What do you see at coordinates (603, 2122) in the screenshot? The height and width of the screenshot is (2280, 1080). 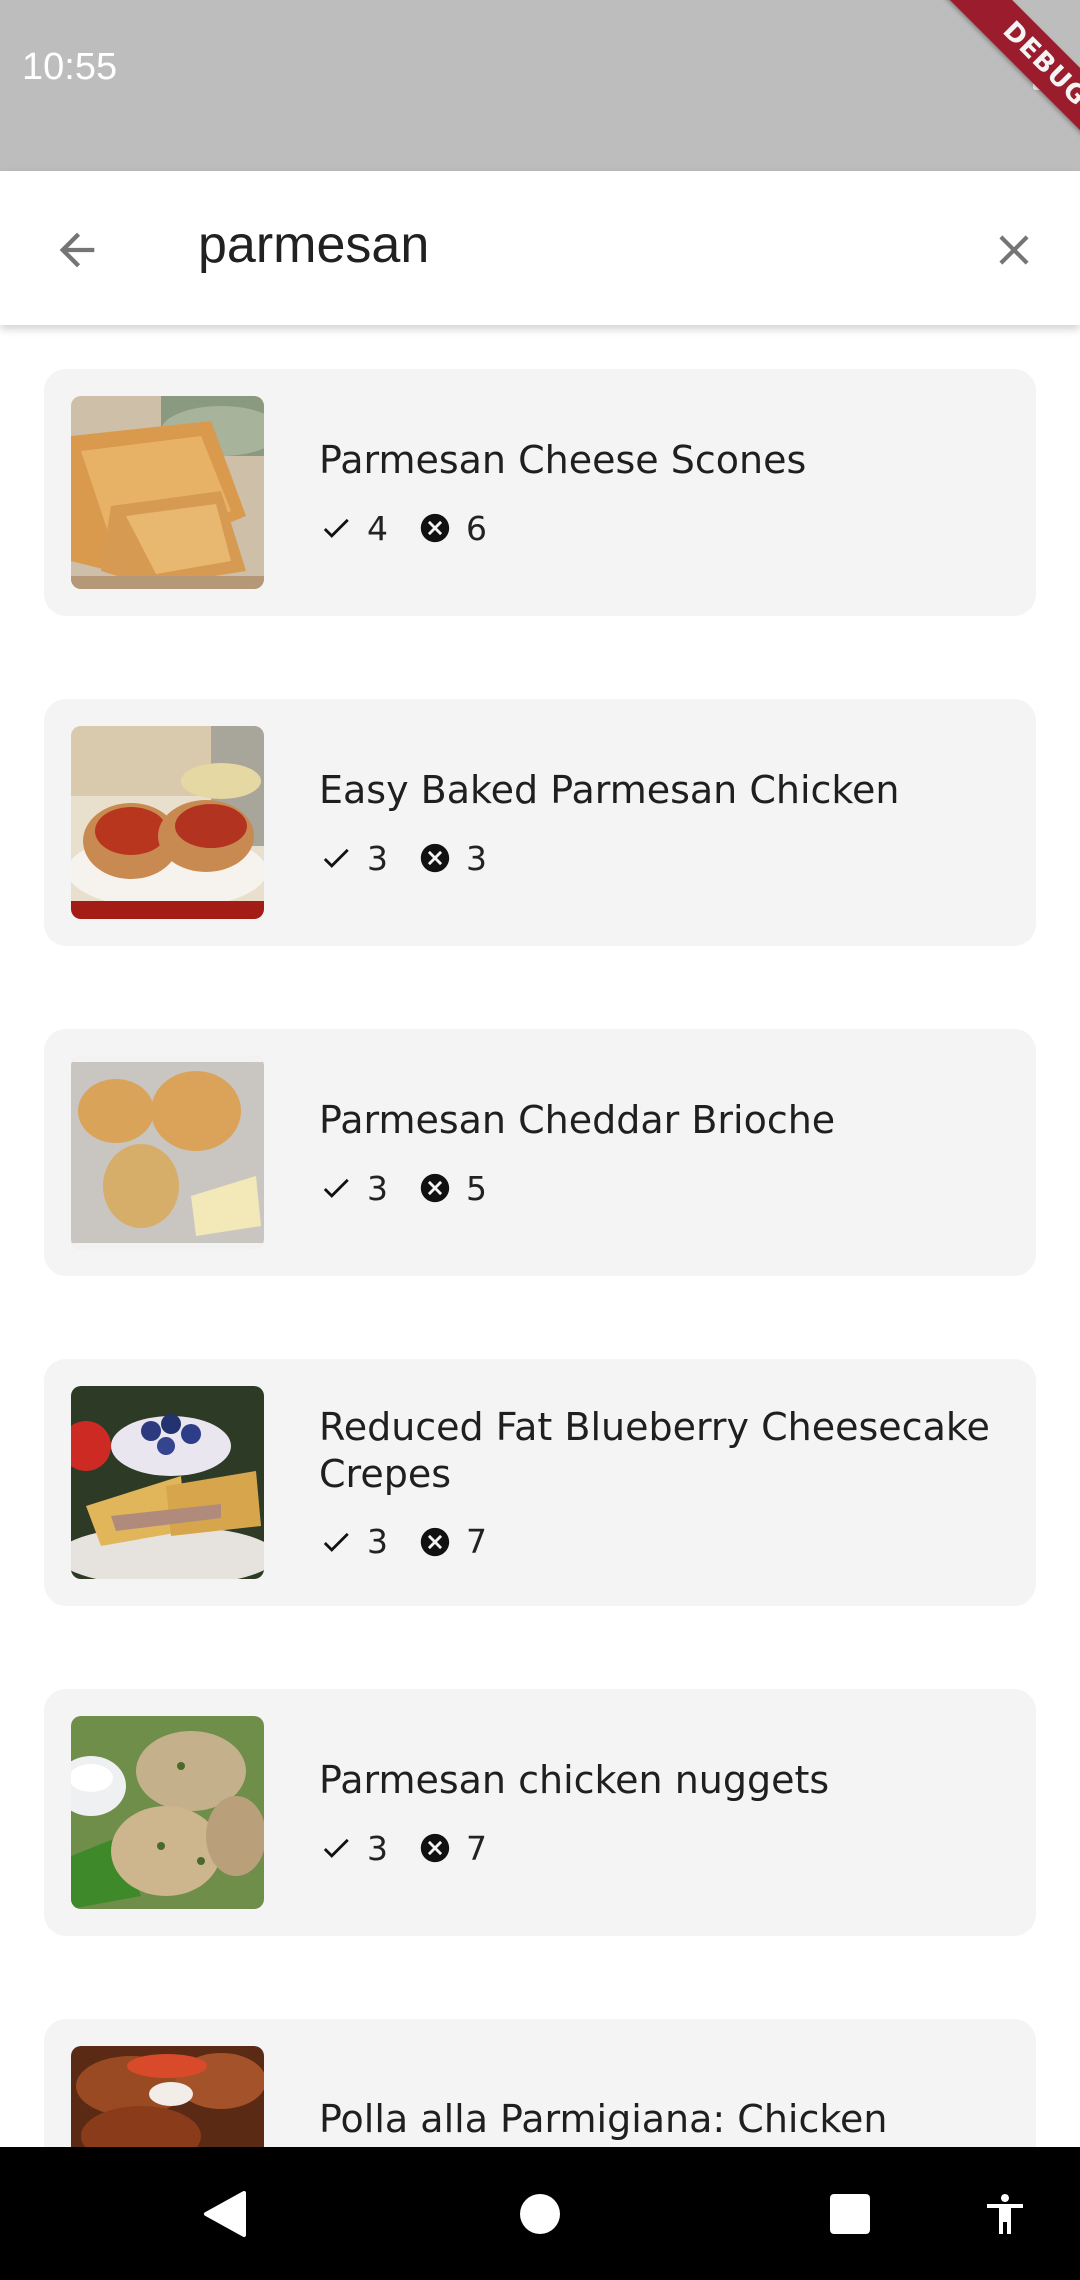 I see `recipe-title: Polla alla Parmigiana: Chicken Parmesan` at bounding box center [603, 2122].